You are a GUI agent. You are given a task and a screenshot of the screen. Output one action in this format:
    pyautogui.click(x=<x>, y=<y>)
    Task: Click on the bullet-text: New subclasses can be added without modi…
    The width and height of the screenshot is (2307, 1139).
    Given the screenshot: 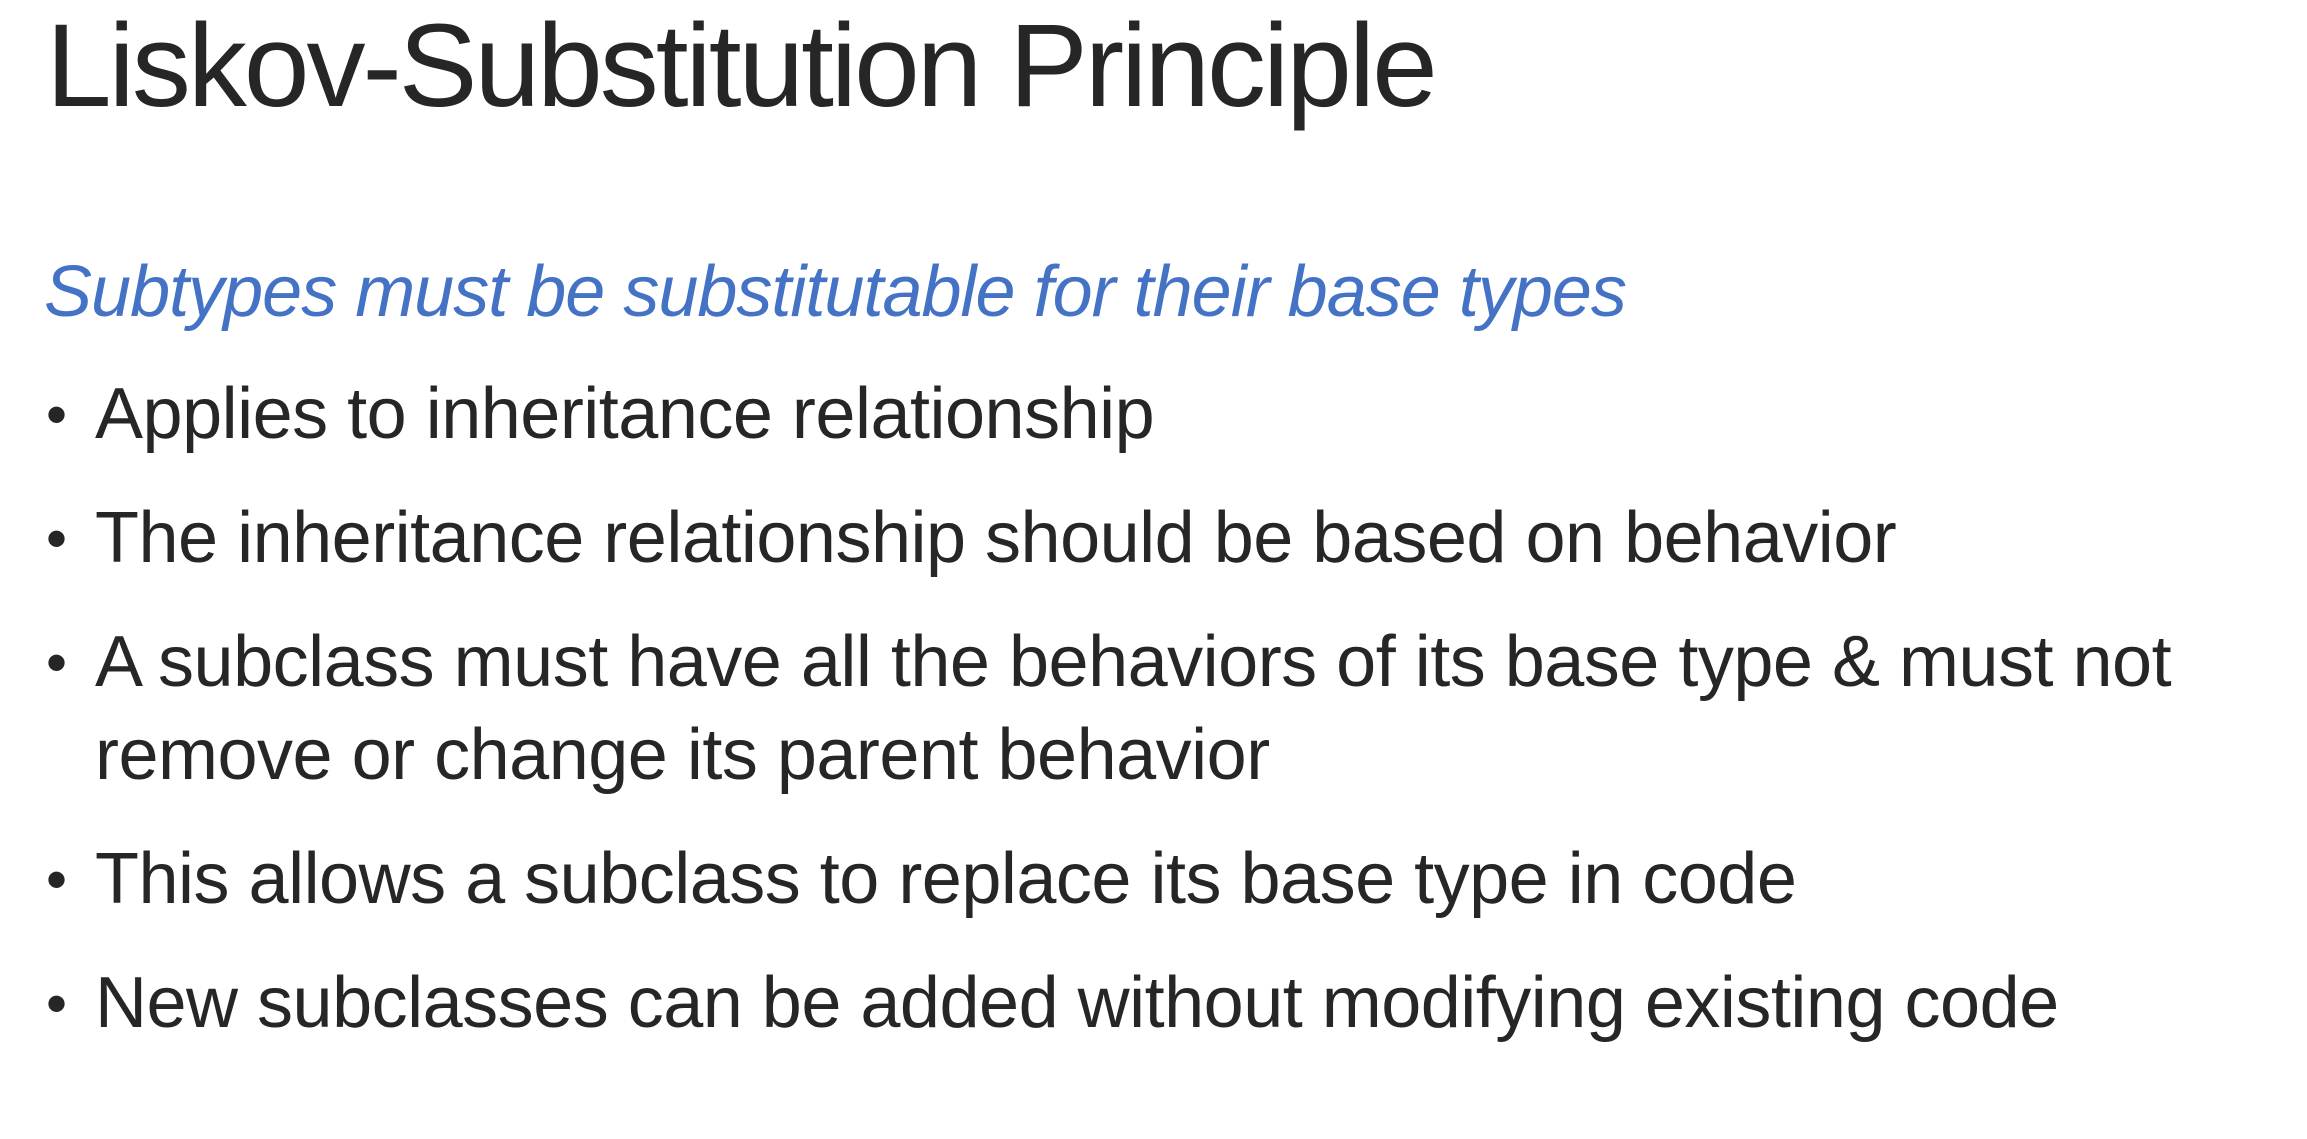 What is the action you would take?
    pyautogui.click(x=1077, y=1003)
    